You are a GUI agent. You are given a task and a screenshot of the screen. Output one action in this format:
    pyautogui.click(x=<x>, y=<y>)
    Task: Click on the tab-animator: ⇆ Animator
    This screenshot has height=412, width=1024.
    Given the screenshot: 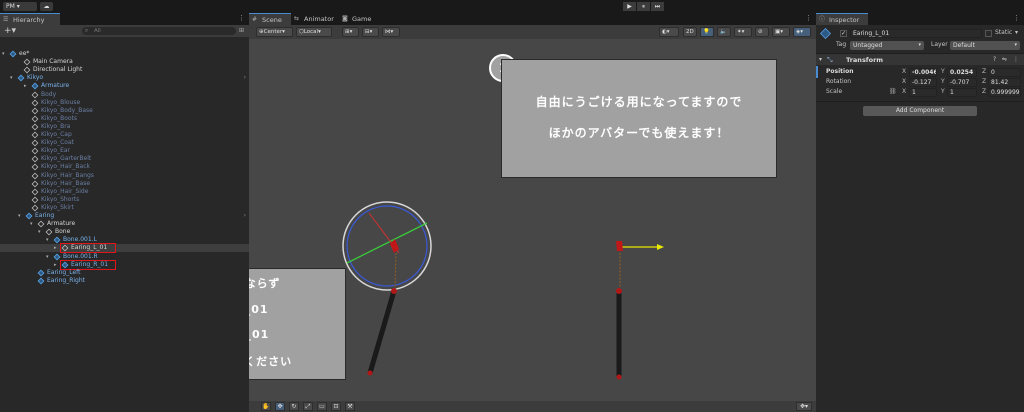 What is the action you would take?
    pyautogui.click(x=315, y=19)
    